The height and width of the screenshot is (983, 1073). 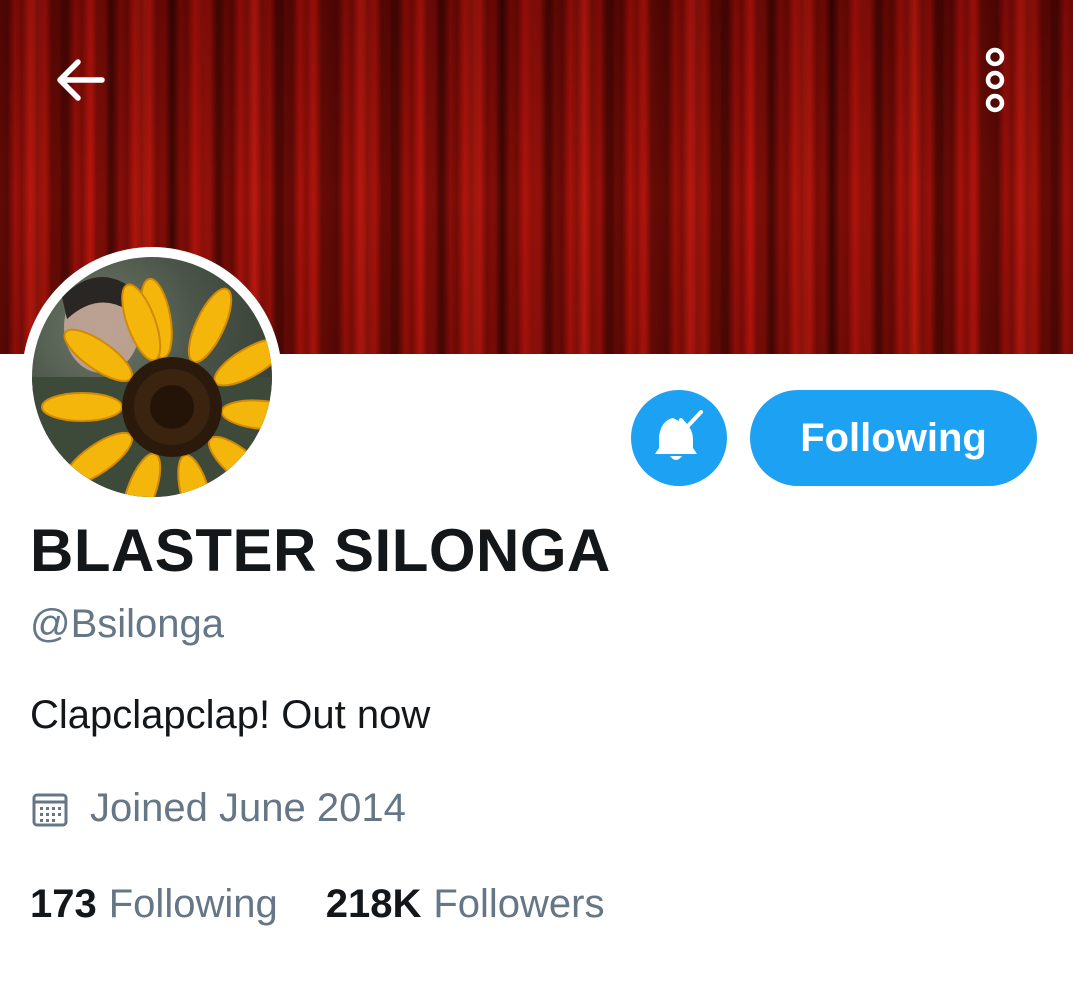 I want to click on following-stat: 173 Following, so click(x=154, y=904).